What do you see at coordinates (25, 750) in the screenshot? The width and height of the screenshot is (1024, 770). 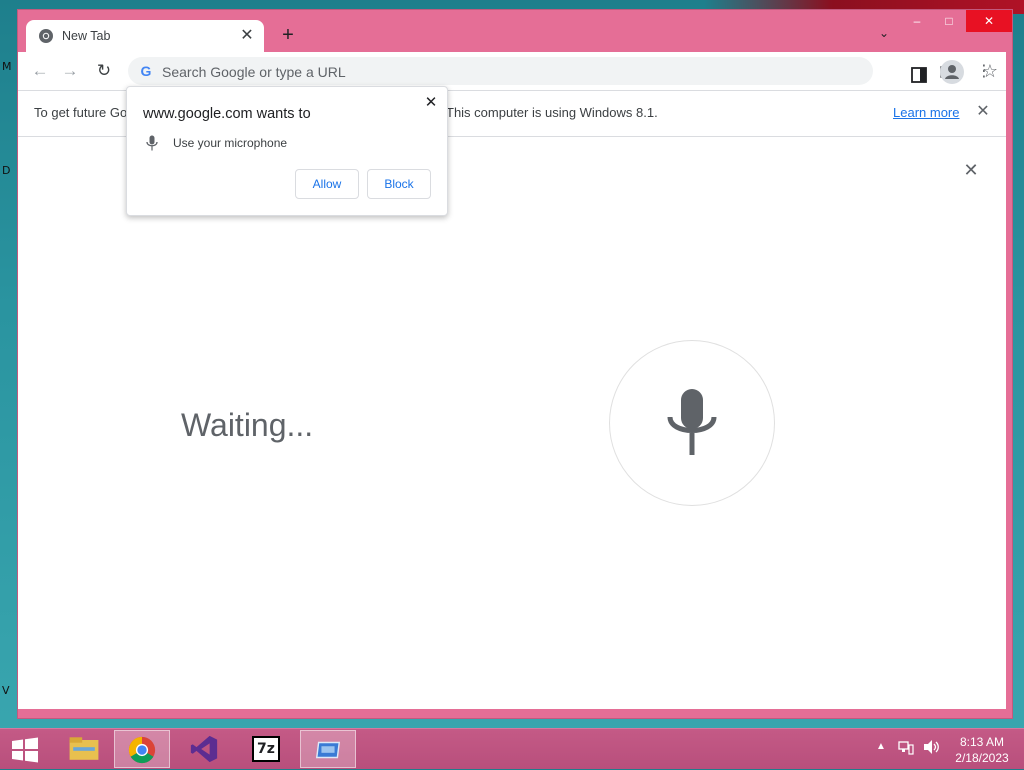 I see `windows-start-icon` at bounding box center [25, 750].